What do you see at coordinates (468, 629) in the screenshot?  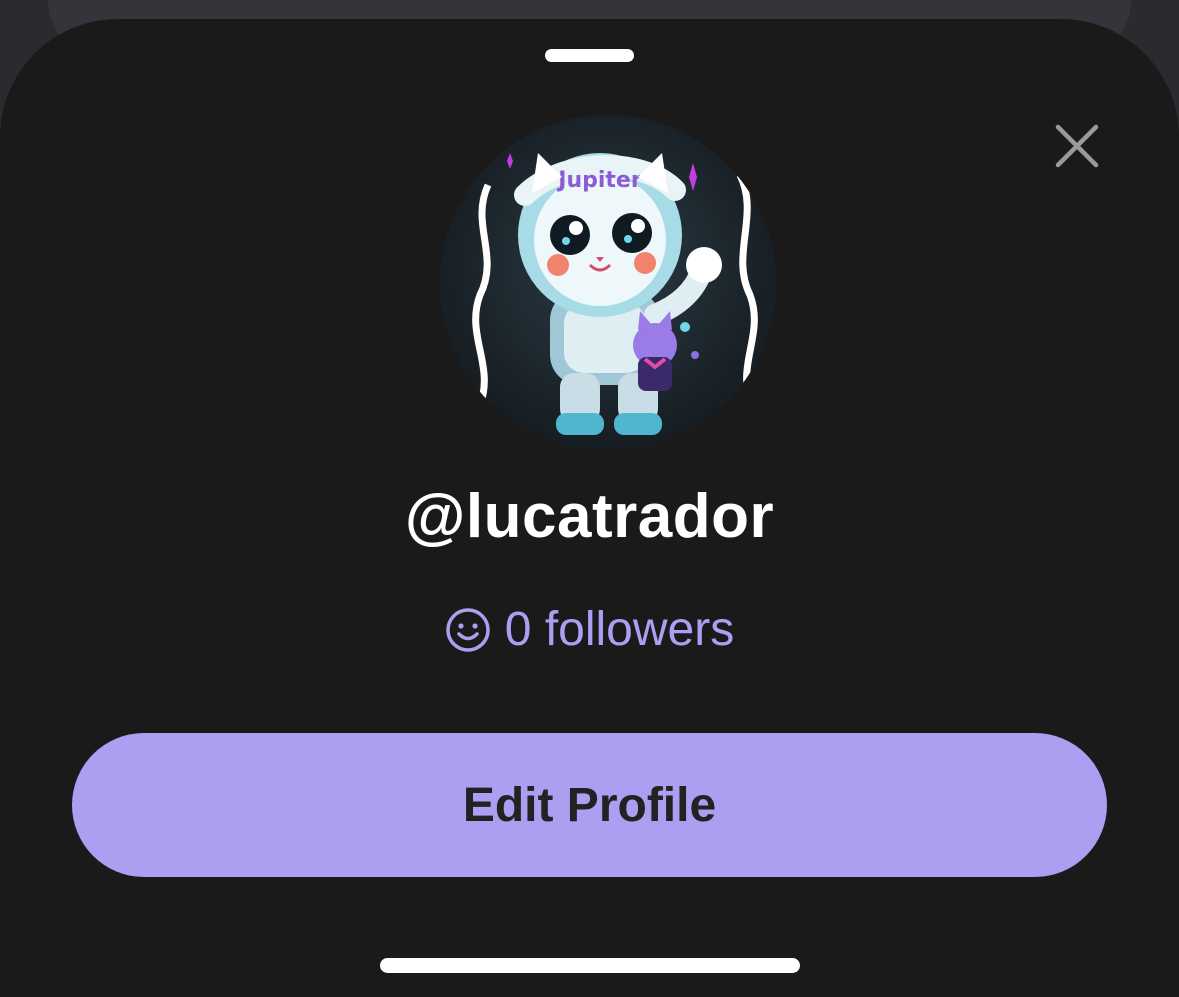 I see `smiley-icon` at bounding box center [468, 629].